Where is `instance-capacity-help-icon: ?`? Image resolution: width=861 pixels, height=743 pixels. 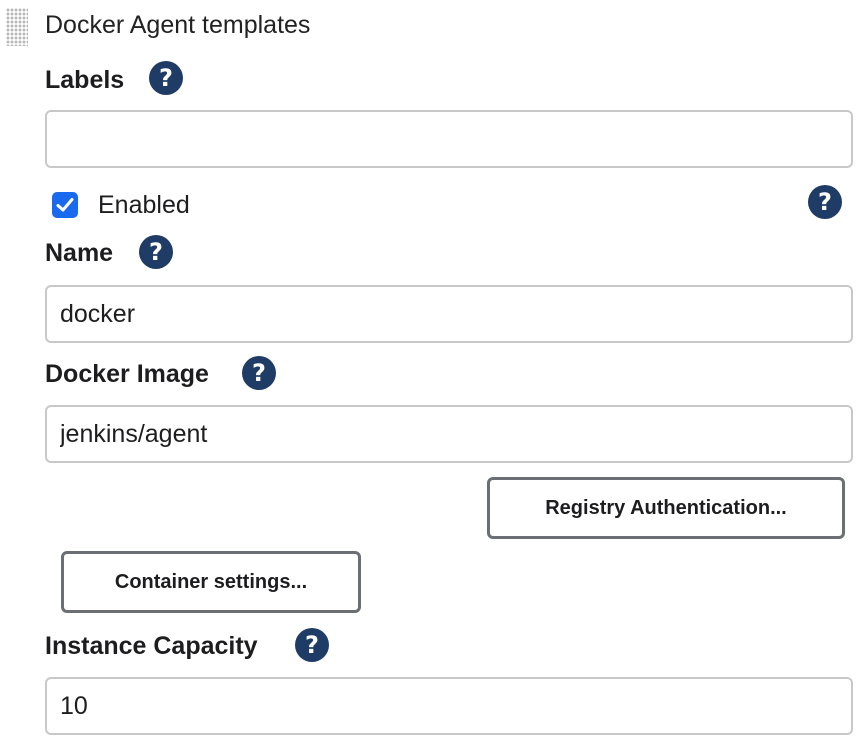
instance-capacity-help-icon: ? is located at coordinates (312, 645).